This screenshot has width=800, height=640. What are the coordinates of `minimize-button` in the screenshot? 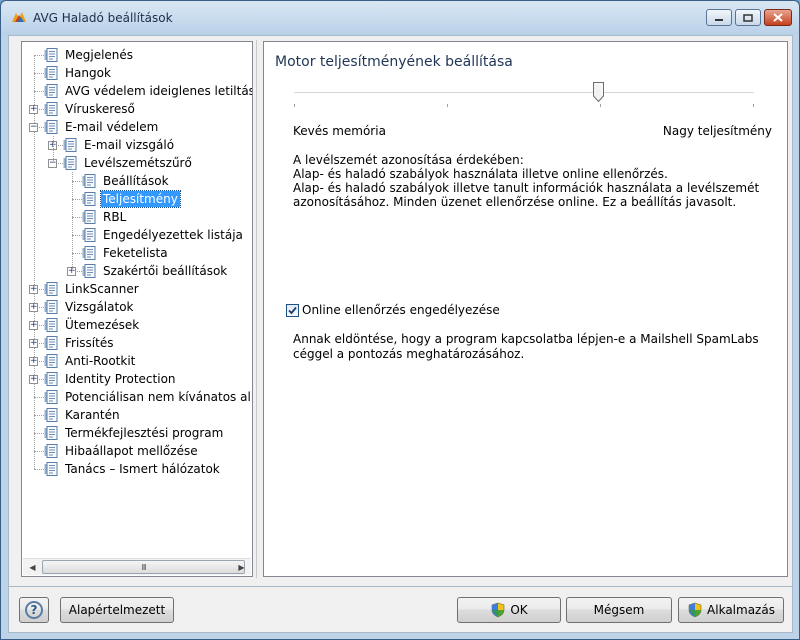 It's located at (719, 17).